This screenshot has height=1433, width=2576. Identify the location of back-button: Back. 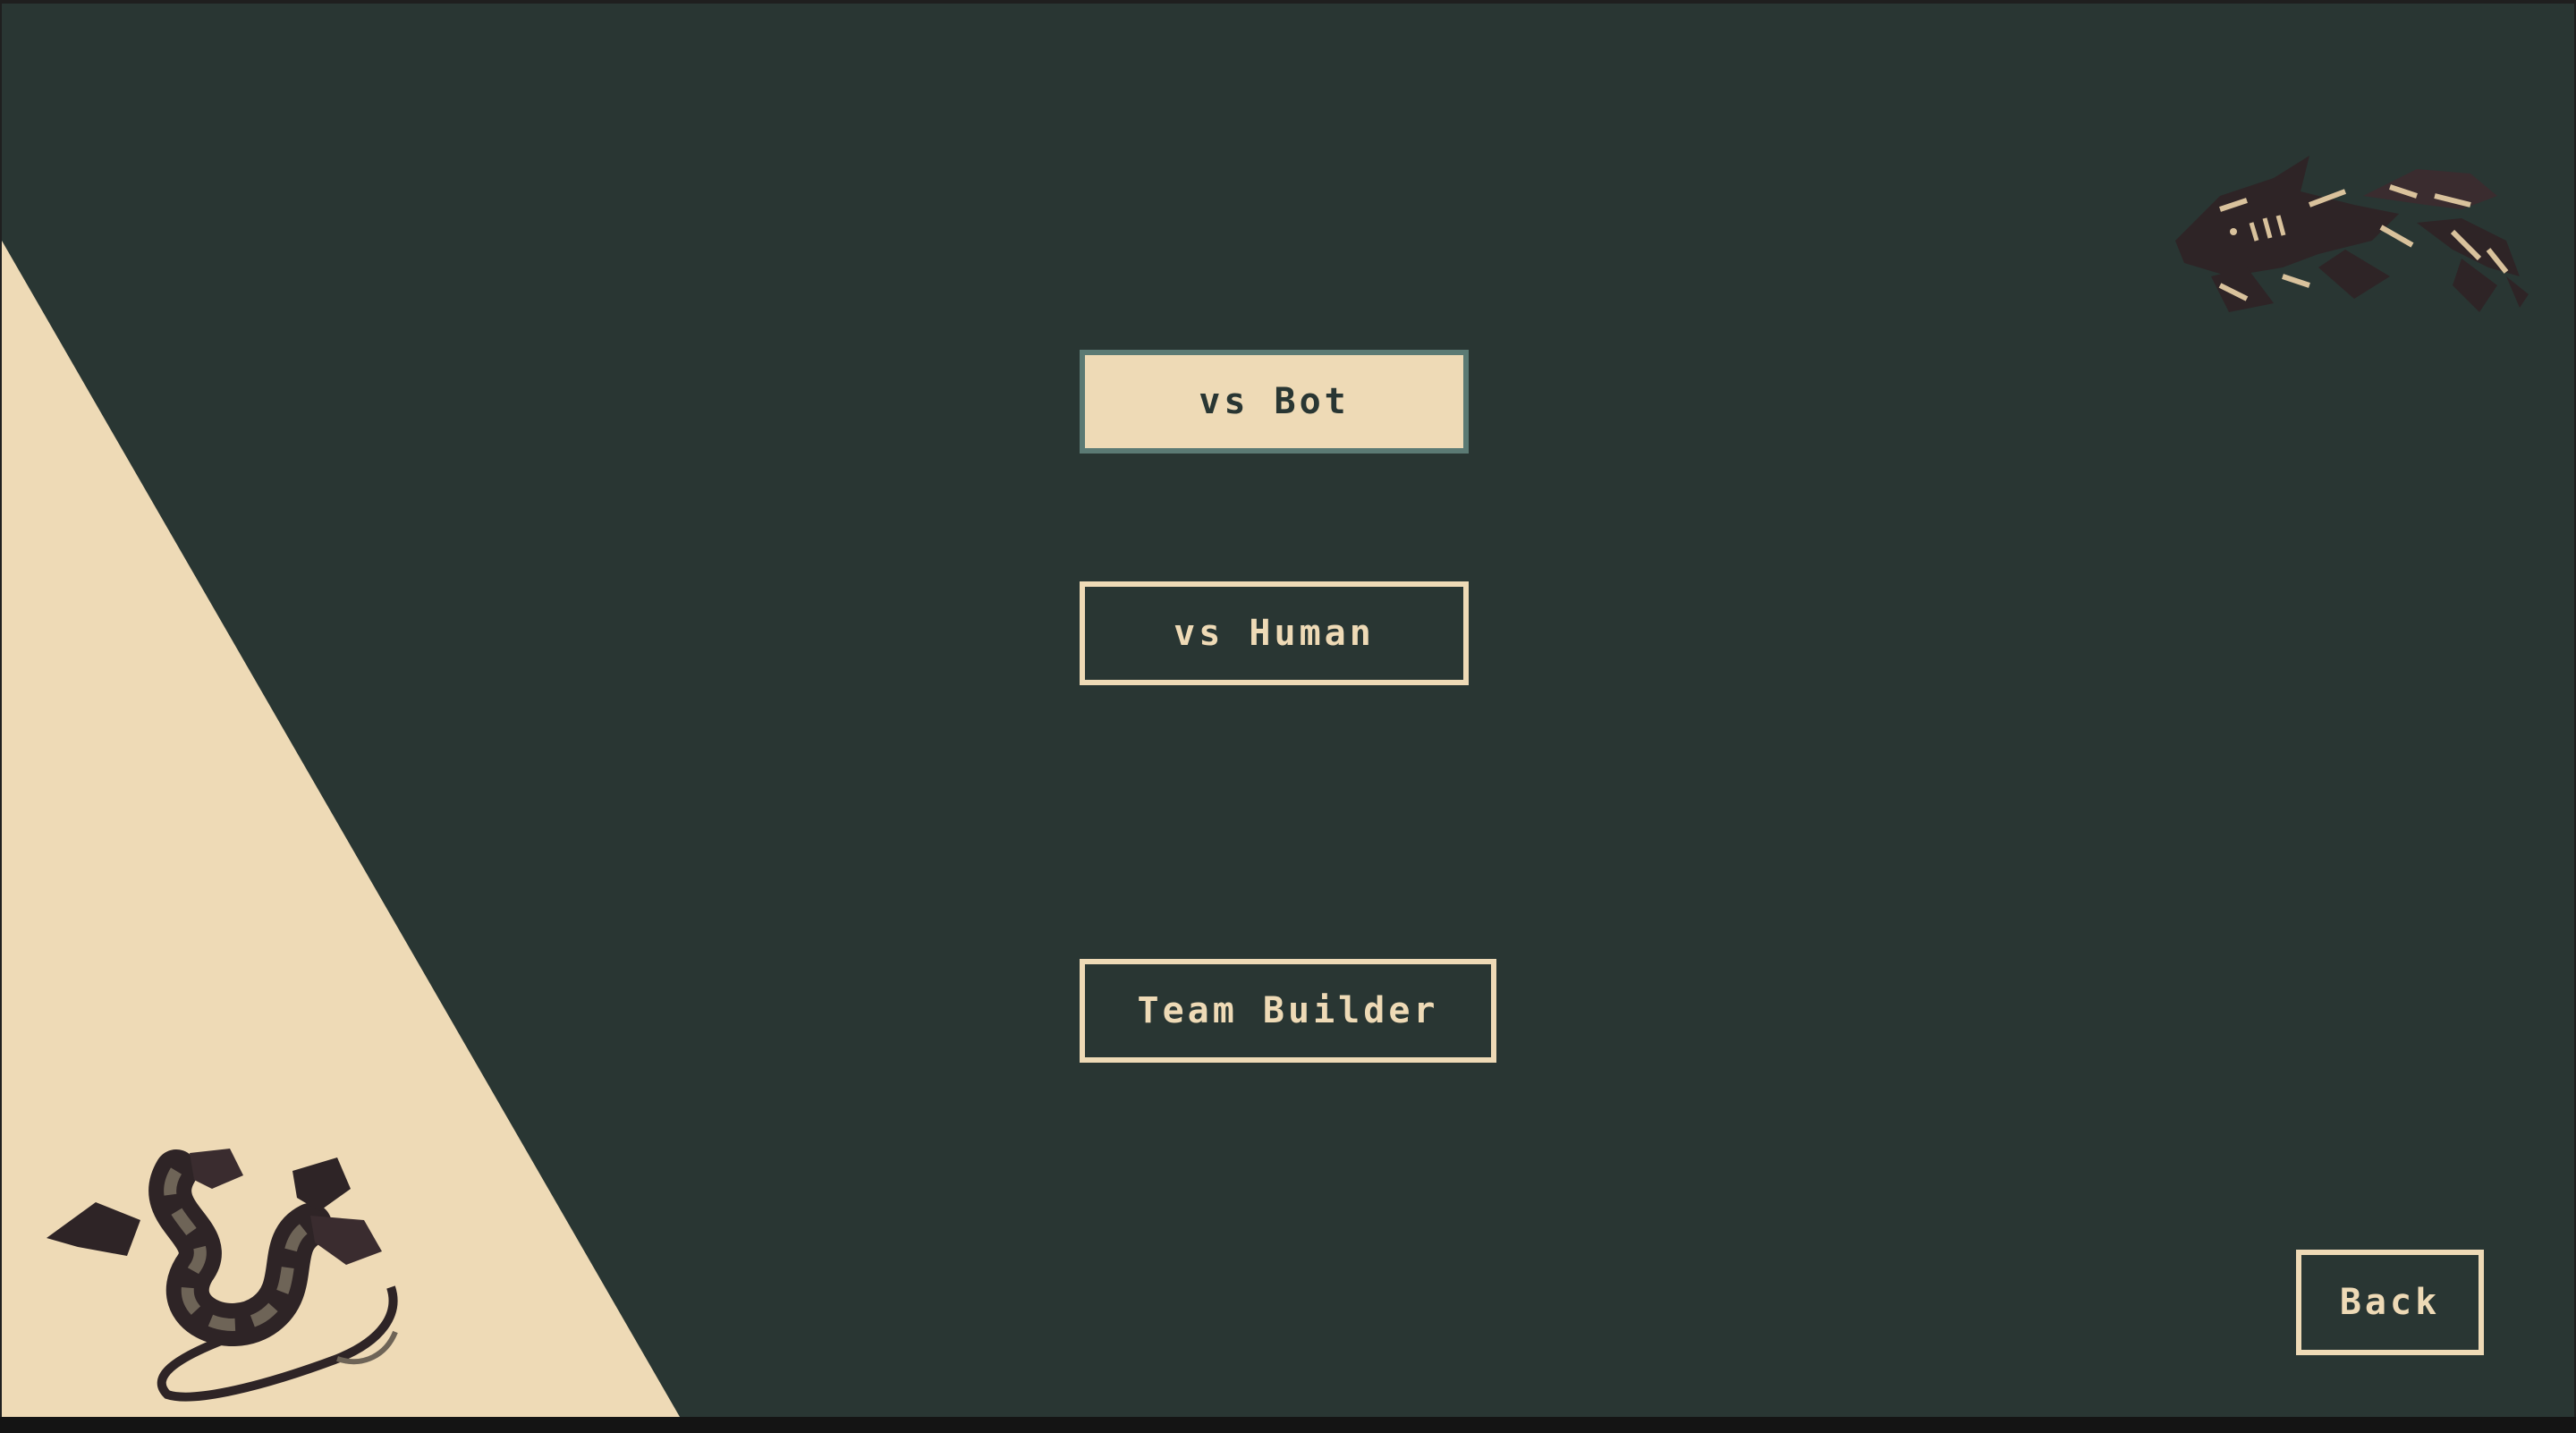
(2390, 1302).